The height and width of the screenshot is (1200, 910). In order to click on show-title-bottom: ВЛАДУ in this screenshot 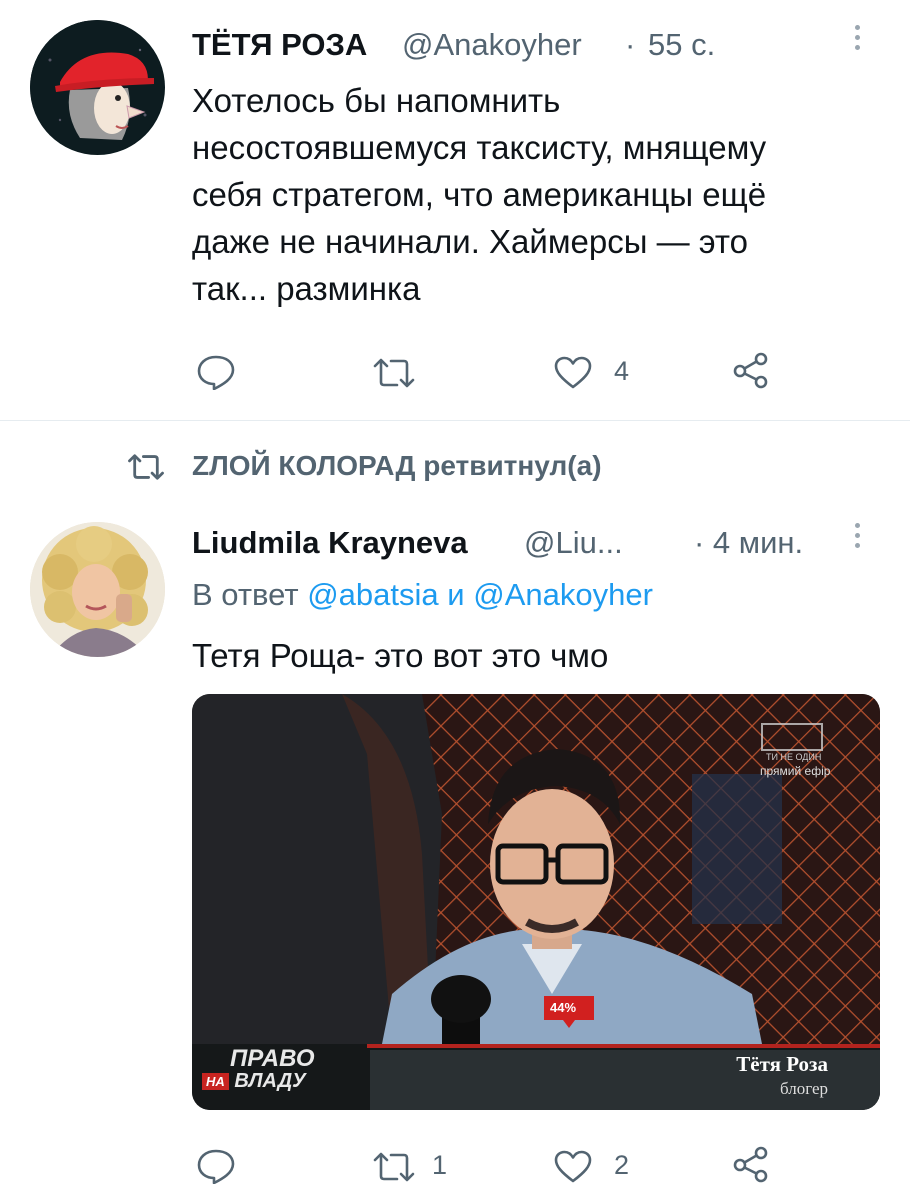, I will do `click(270, 1081)`.